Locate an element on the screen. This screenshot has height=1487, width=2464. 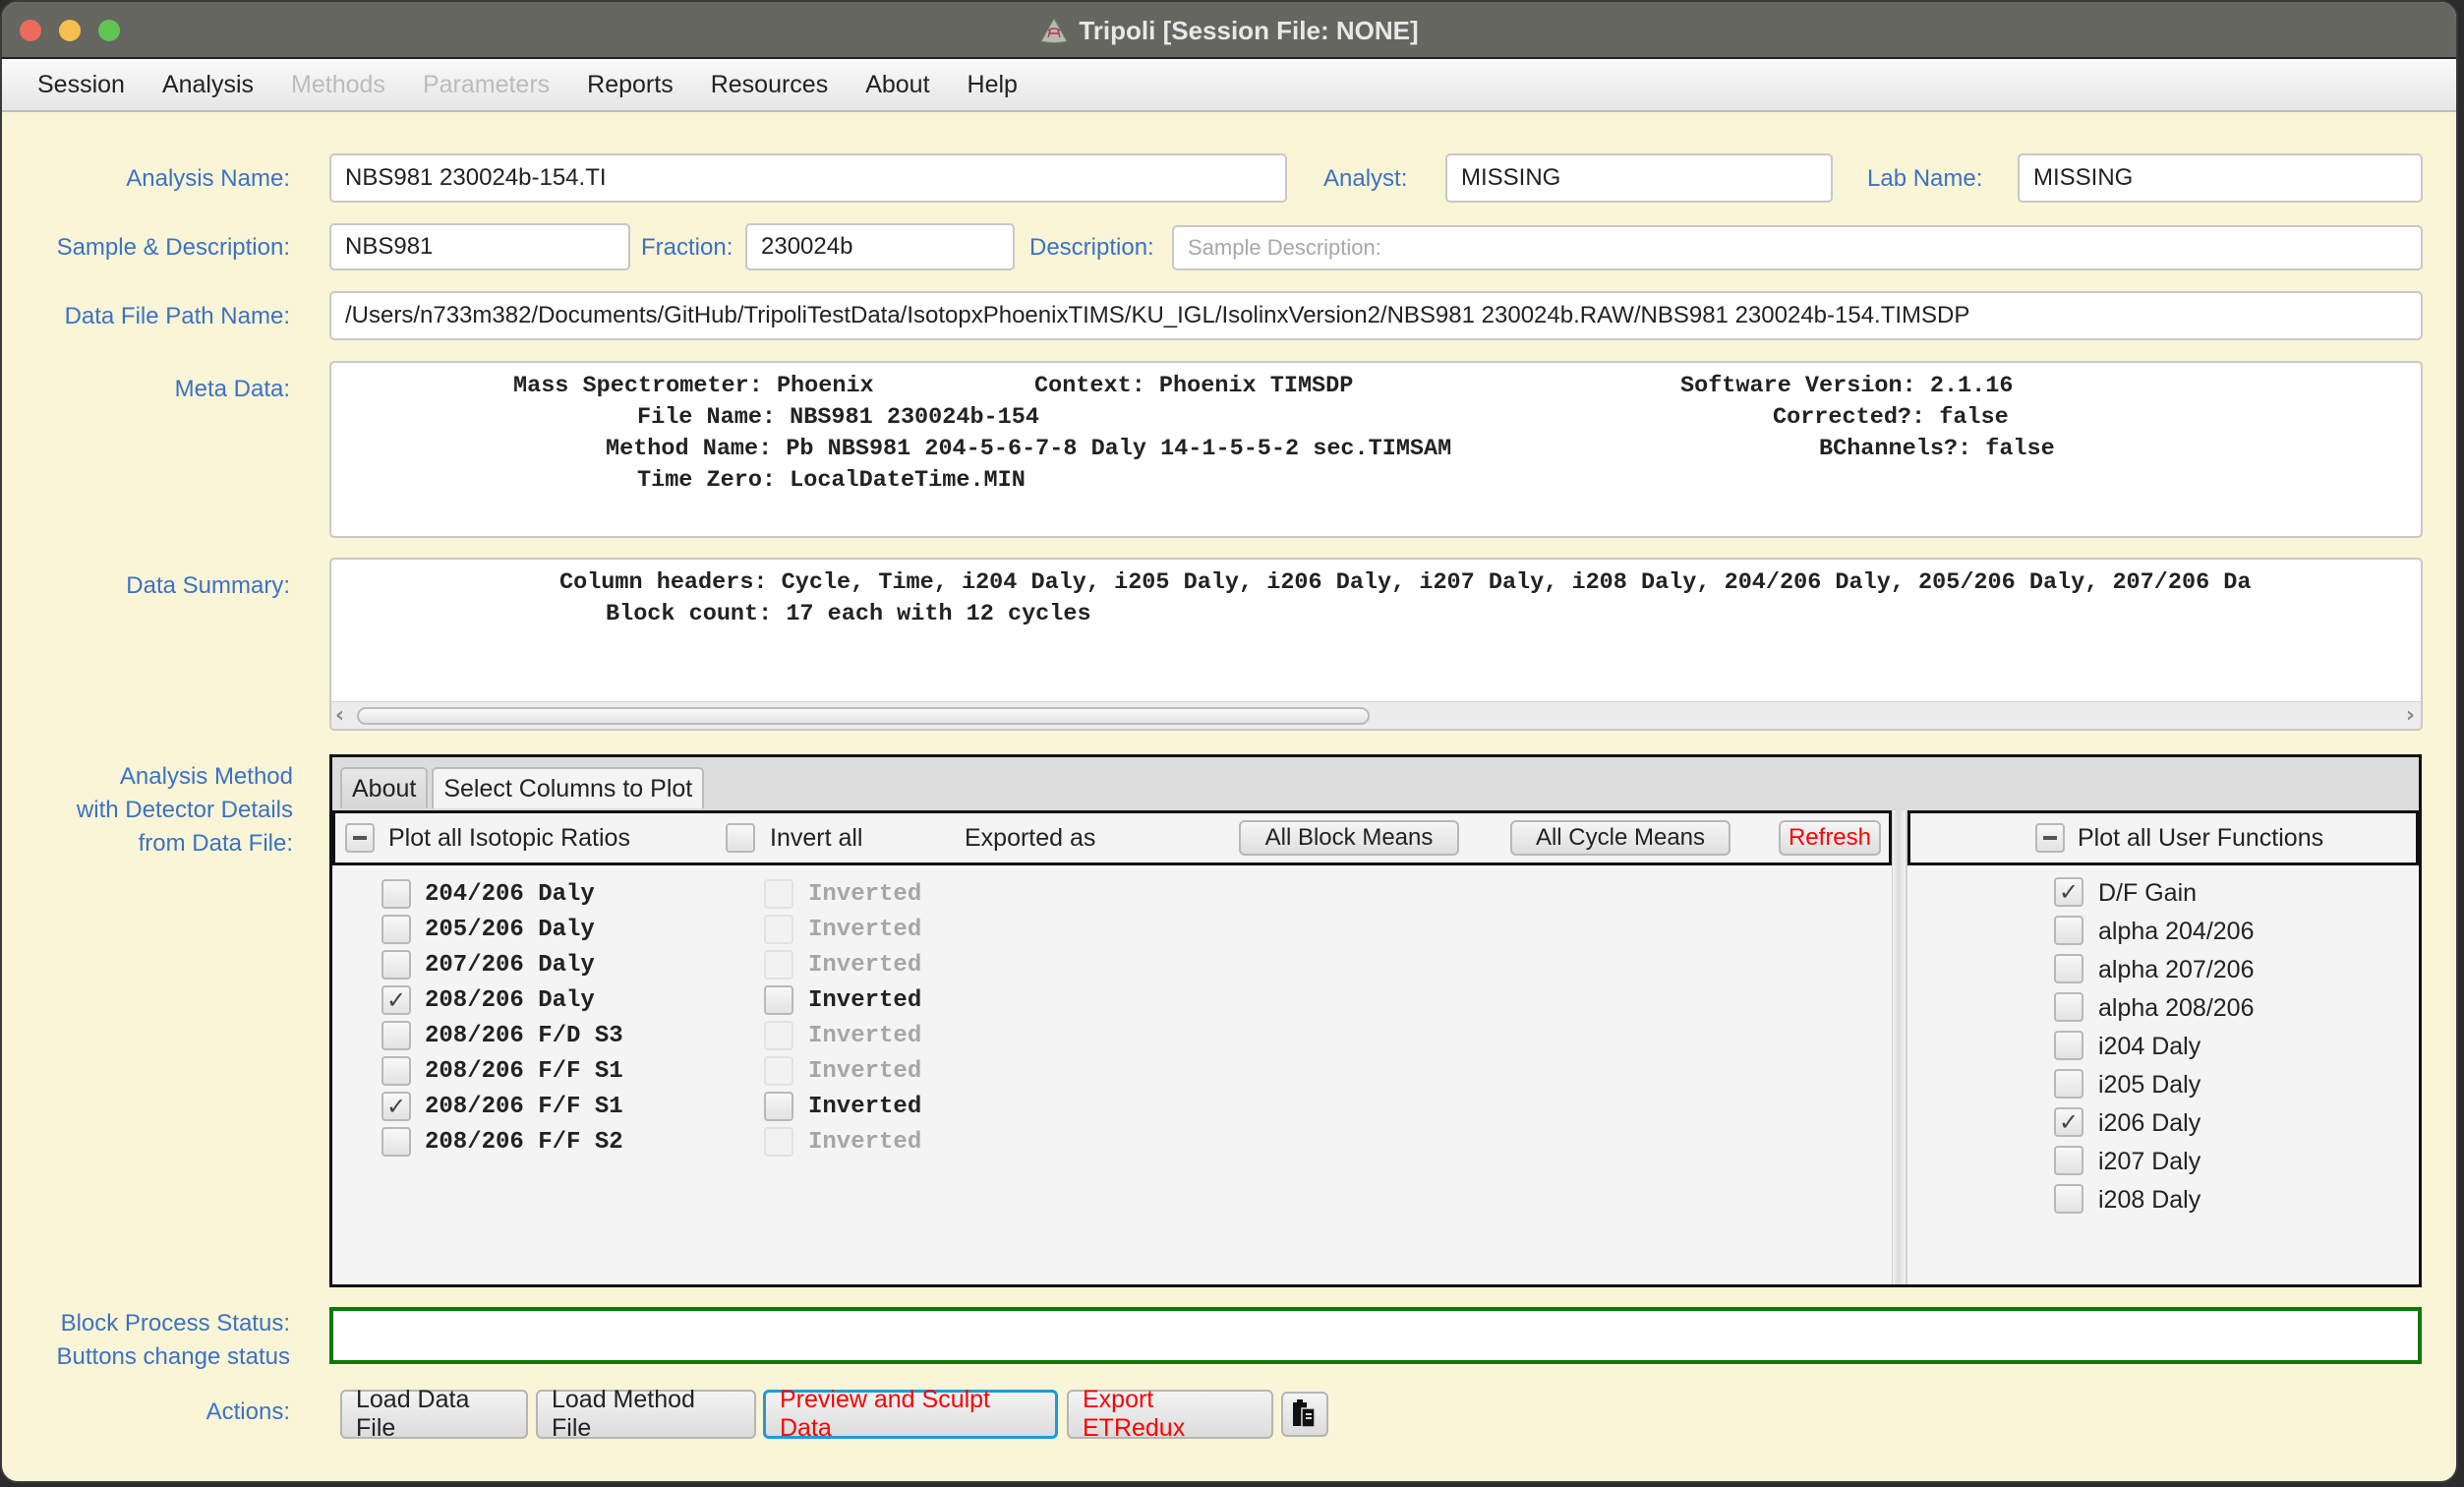
menu-about: About is located at coordinates (897, 85).